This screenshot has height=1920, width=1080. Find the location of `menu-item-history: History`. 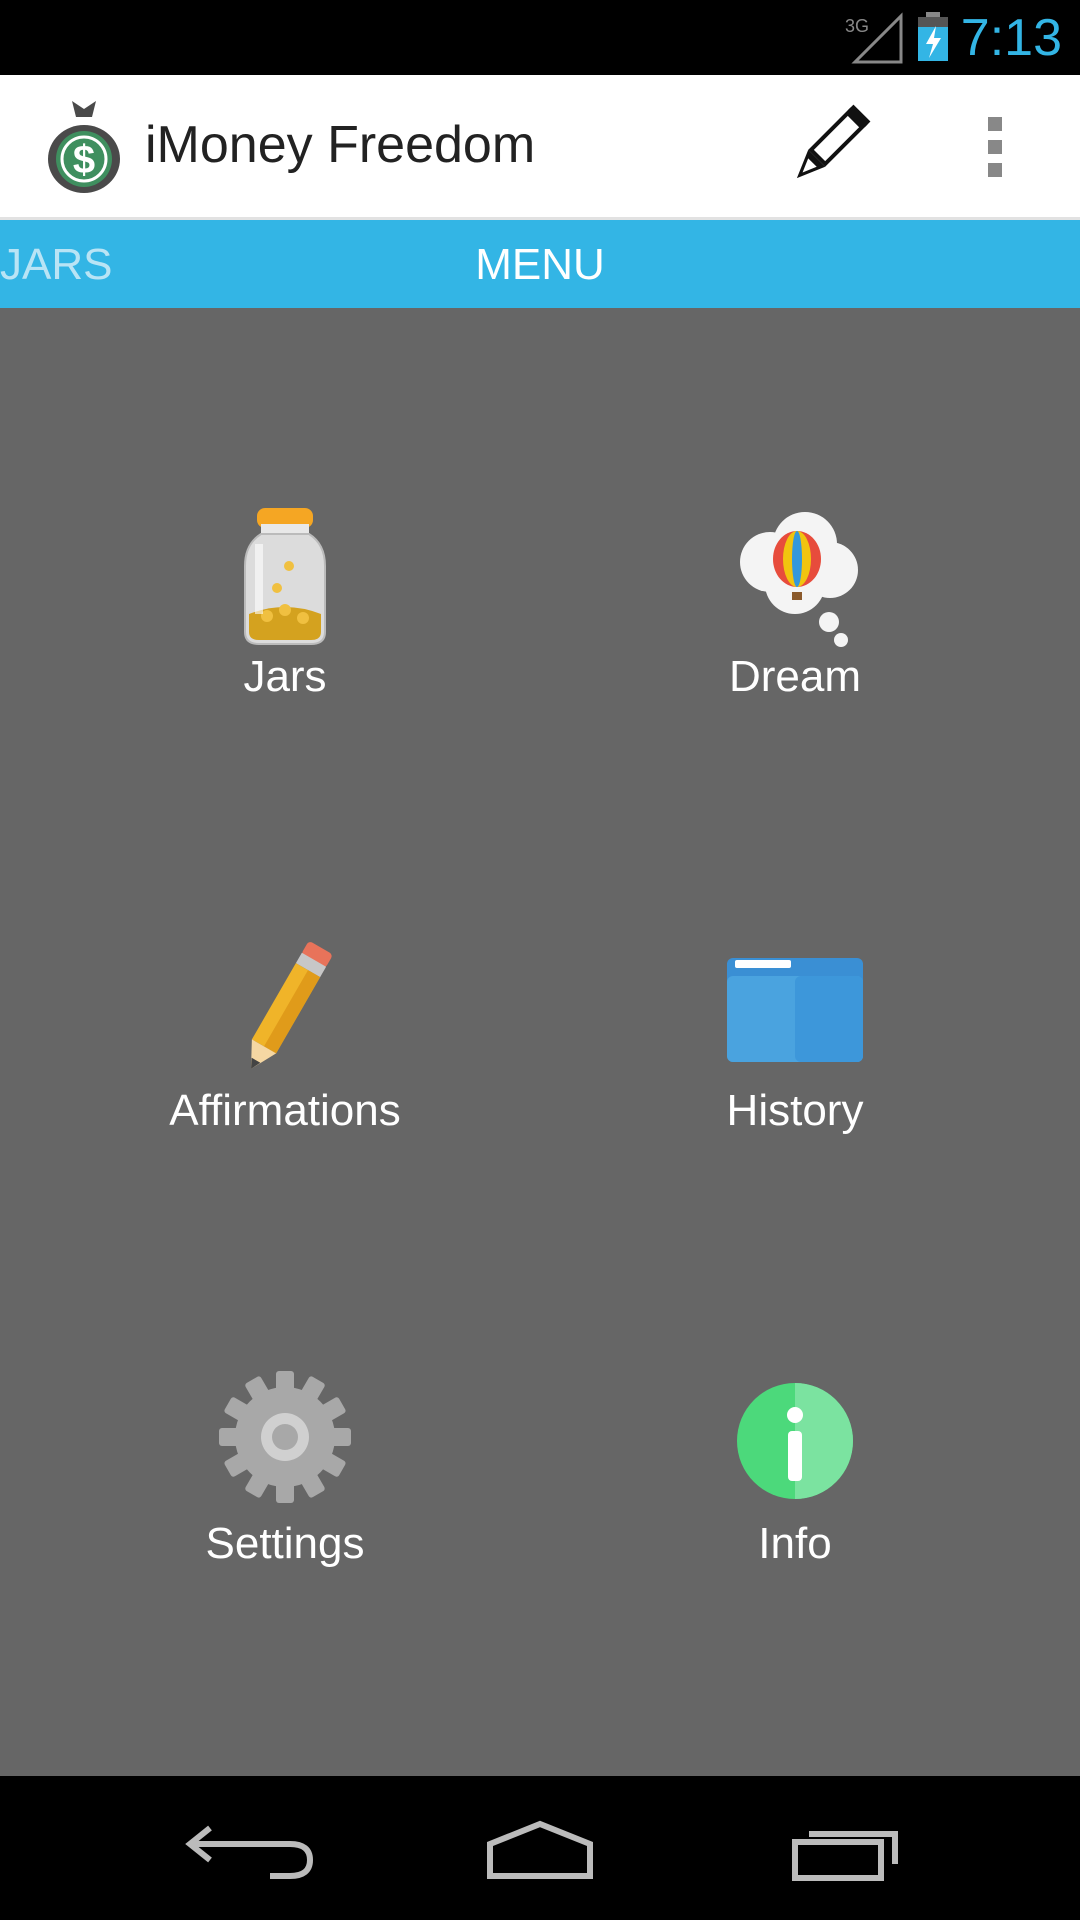

menu-item-history: History is located at coordinates (795, 1053).